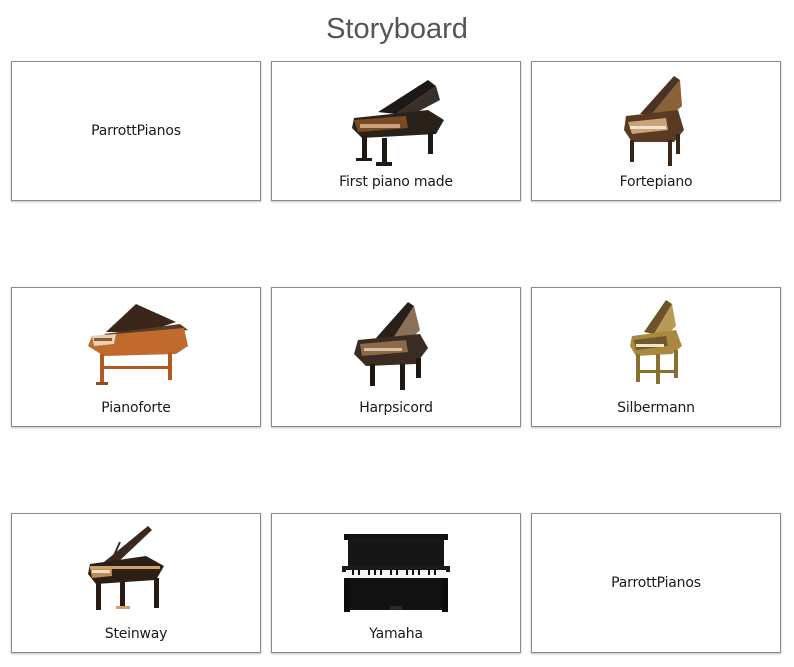 The image size is (794, 667). I want to click on storyboard-panel-parrottpianos-end: ParrottPianos, so click(656, 583).